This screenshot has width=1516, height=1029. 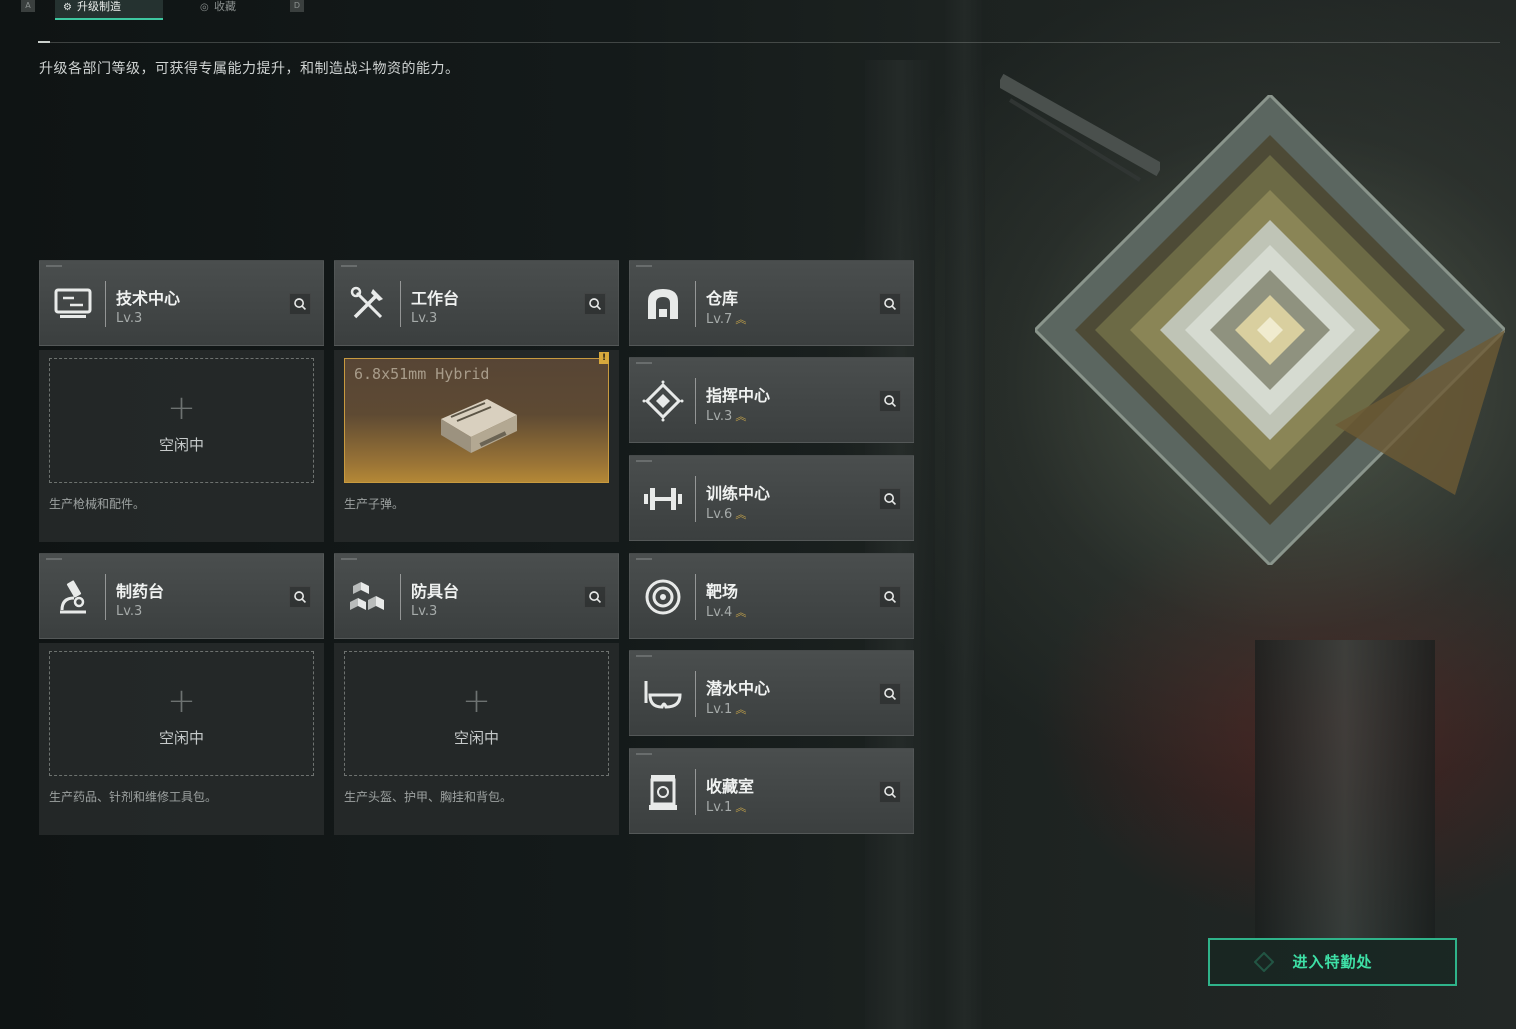 I want to click on facility-level: Lv.7 ︽, so click(x=726, y=319).